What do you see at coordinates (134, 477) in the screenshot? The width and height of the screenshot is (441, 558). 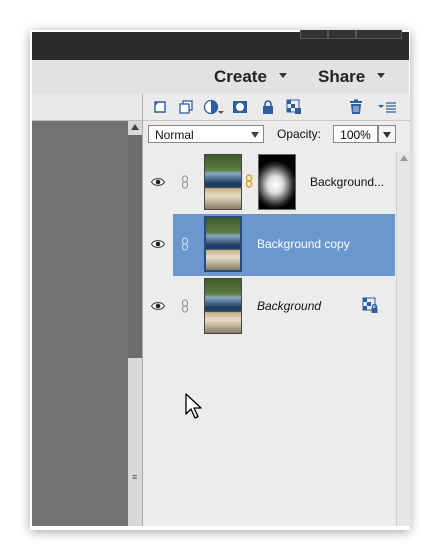 I see `resize-grip-icon: ≡` at bounding box center [134, 477].